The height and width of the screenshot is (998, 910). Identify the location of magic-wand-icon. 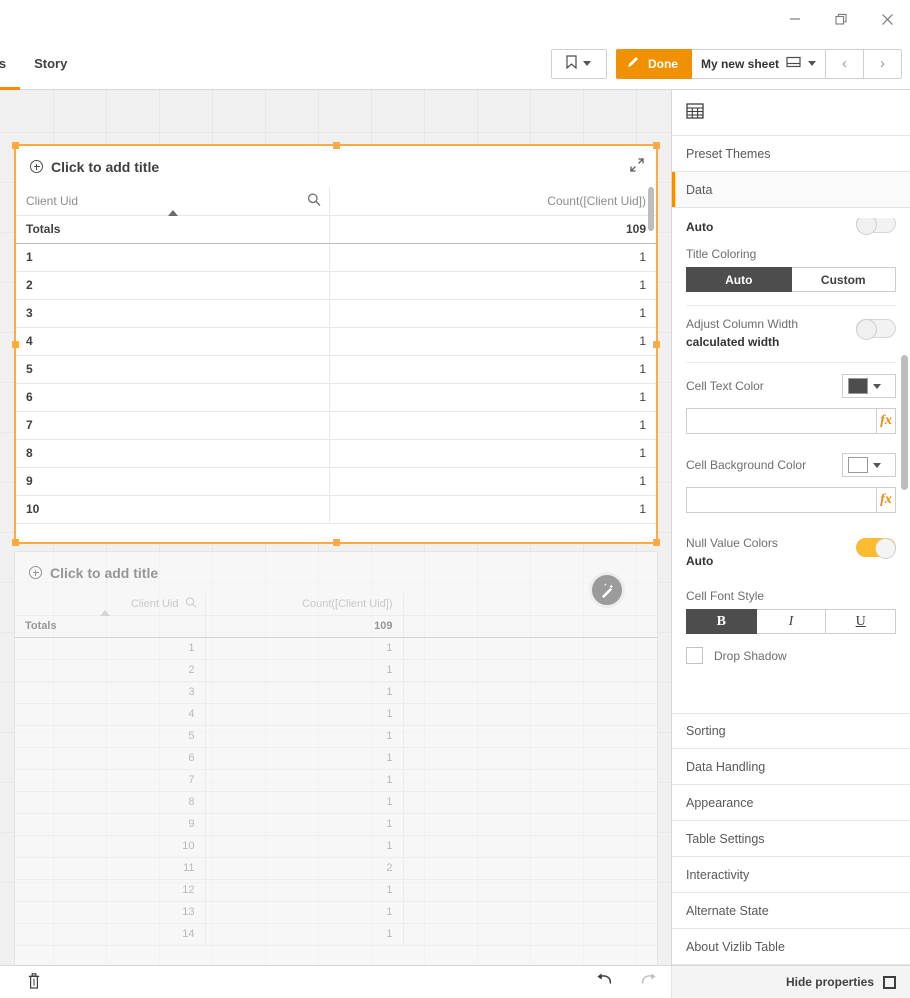
(607, 590).